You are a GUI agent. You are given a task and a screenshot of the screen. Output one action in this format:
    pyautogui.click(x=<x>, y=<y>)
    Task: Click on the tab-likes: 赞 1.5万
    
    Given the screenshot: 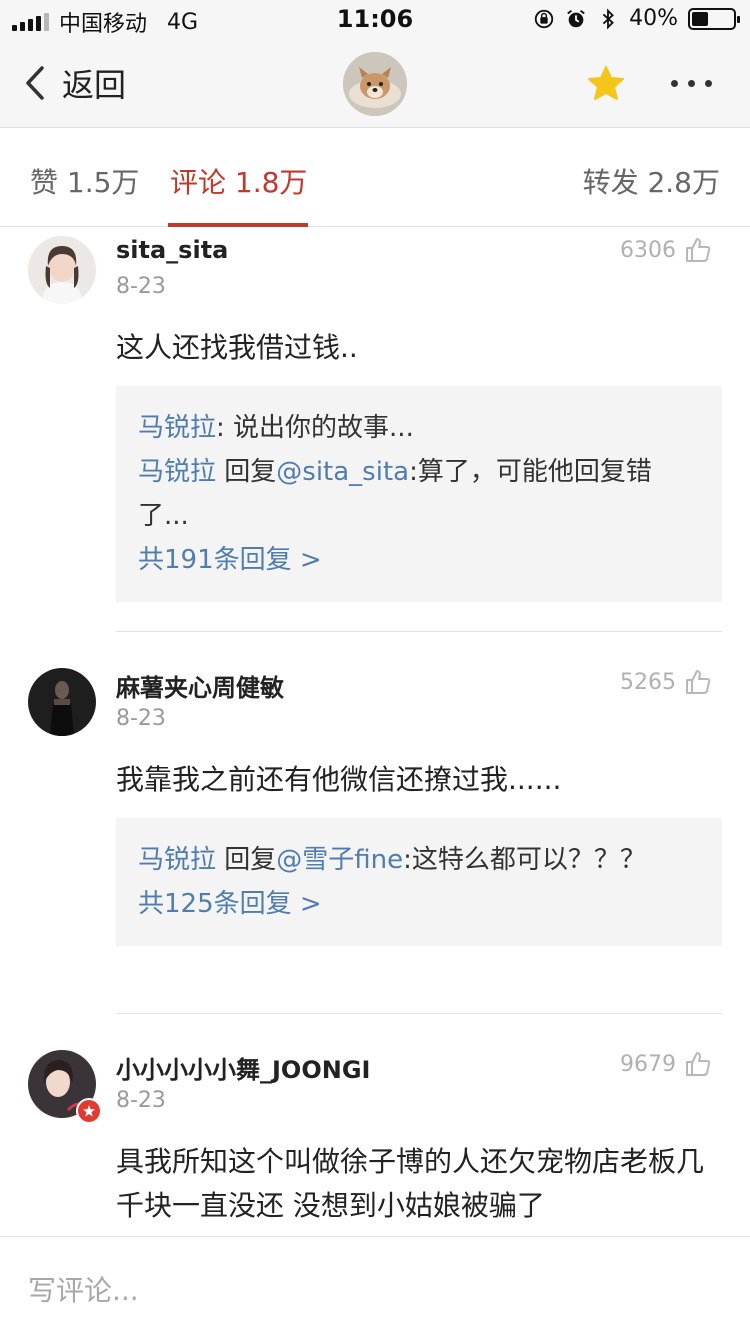 What is the action you would take?
    pyautogui.click(x=84, y=181)
    